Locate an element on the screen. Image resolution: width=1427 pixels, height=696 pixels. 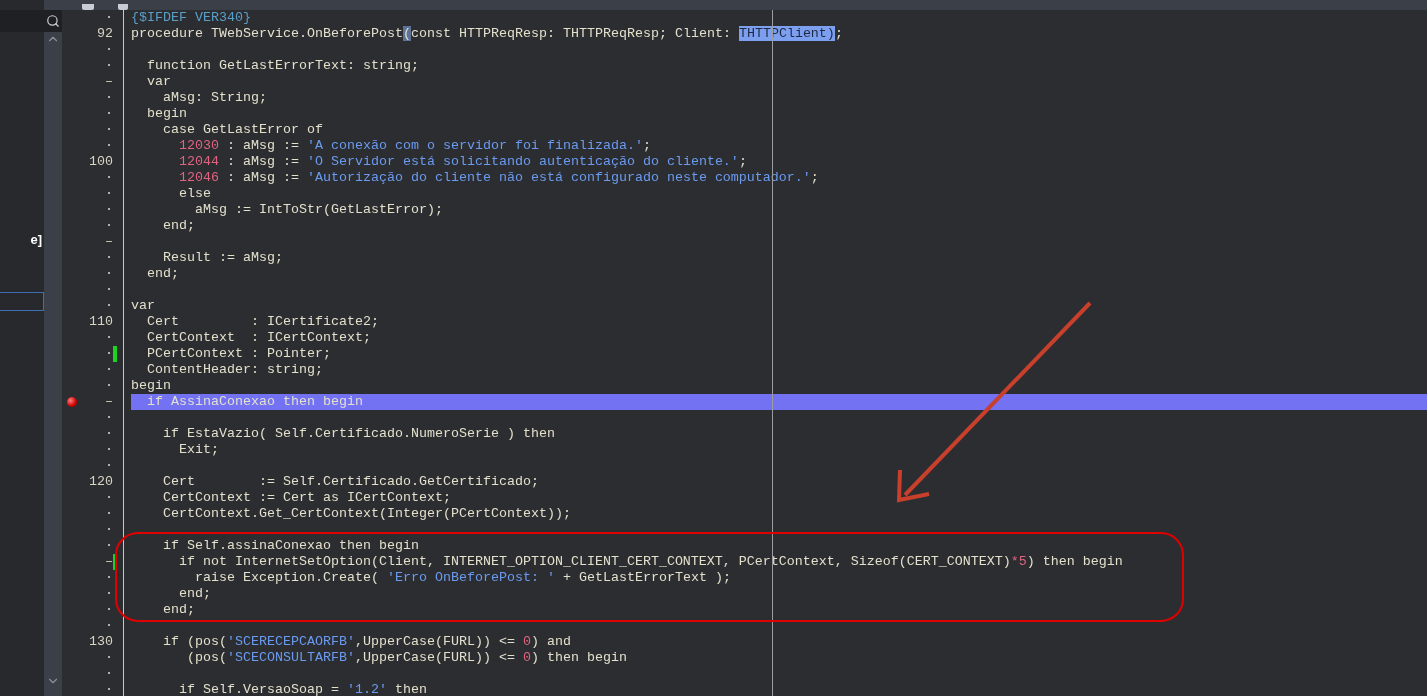
search-field is located at coordinates (22, 21).